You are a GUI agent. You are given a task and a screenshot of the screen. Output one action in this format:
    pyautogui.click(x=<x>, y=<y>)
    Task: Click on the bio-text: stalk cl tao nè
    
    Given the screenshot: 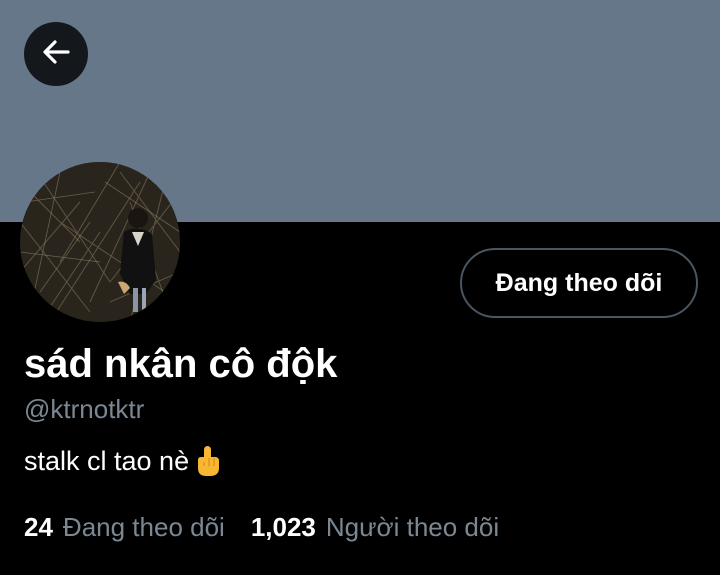 What is the action you would take?
    pyautogui.click(x=107, y=460)
    